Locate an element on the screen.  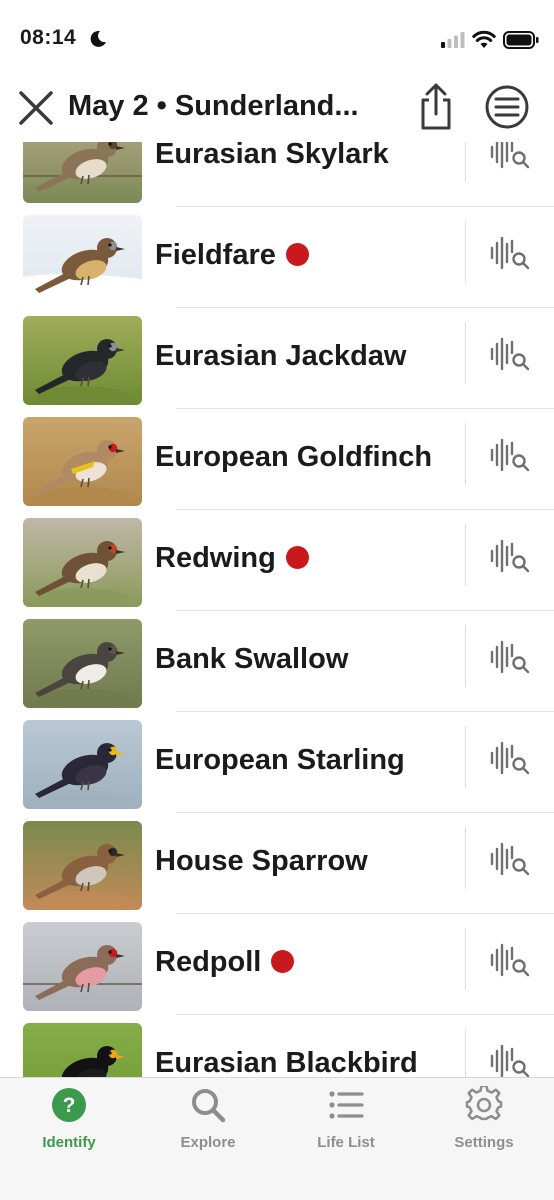
tab-bar: ? Identify Explore Life List Settings is located at coordinates (277, 1138).